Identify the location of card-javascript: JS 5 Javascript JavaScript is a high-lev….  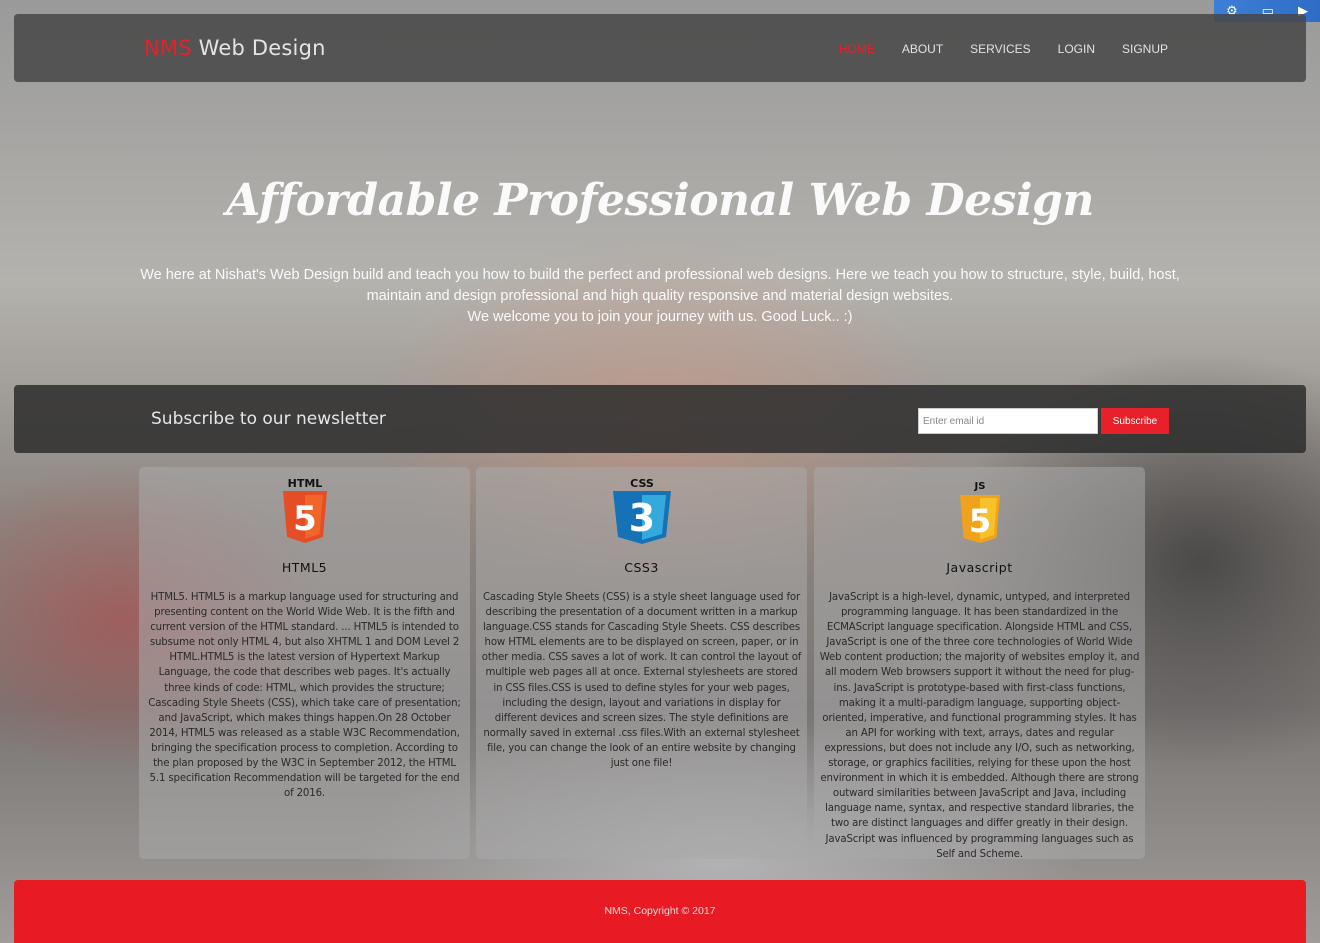
(979, 663).